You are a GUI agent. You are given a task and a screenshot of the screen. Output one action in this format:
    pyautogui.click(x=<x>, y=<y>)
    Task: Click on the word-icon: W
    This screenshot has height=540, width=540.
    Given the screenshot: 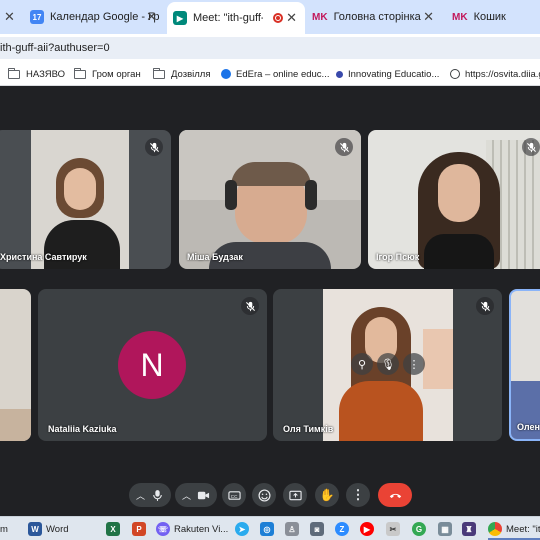 What is the action you would take?
    pyautogui.click(x=35, y=529)
    